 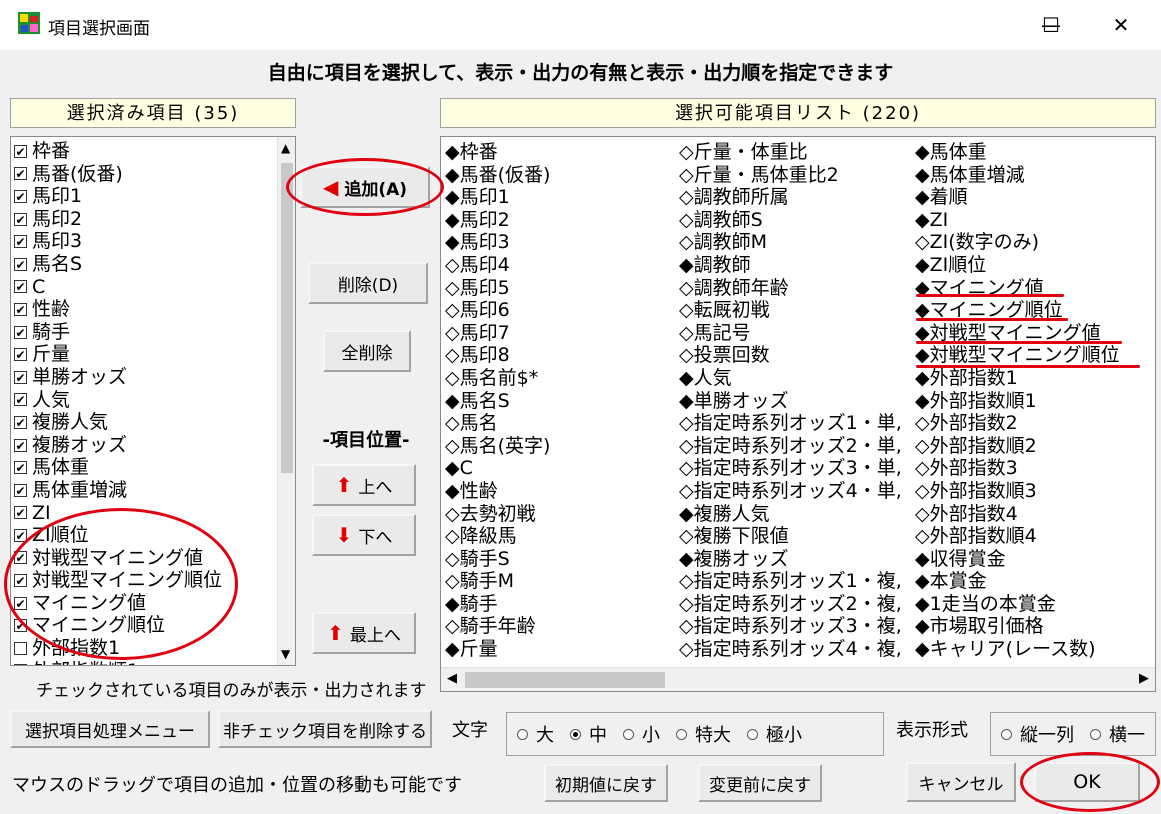 What do you see at coordinates (1034, 355) in the screenshot?
I see `available-item: ◆対戦型マイニング順位` at bounding box center [1034, 355].